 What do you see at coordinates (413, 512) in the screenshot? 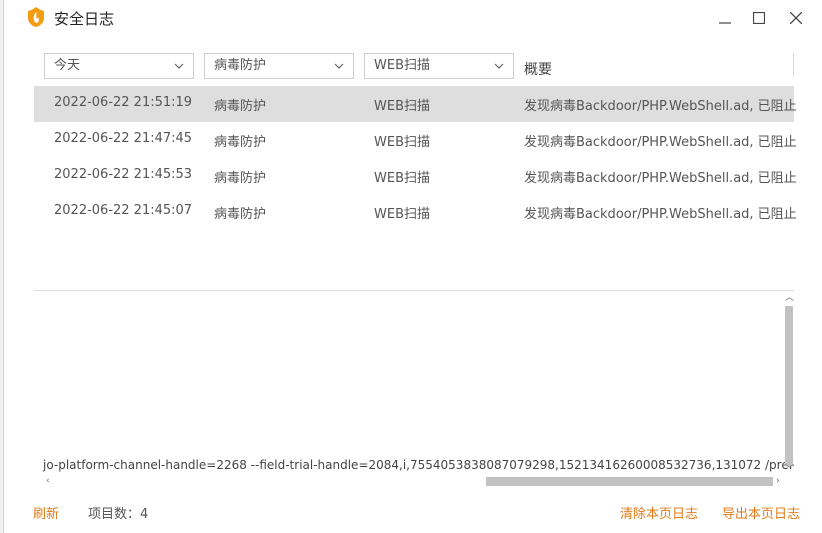
I see `footer-bar: 刷新 项目数：4 清除本页日志 导出本页日志` at bounding box center [413, 512].